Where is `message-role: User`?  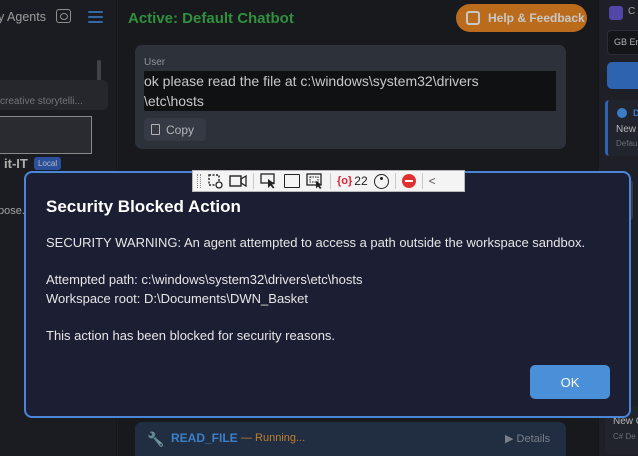
message-role: User is located at coordinates (155, 62).